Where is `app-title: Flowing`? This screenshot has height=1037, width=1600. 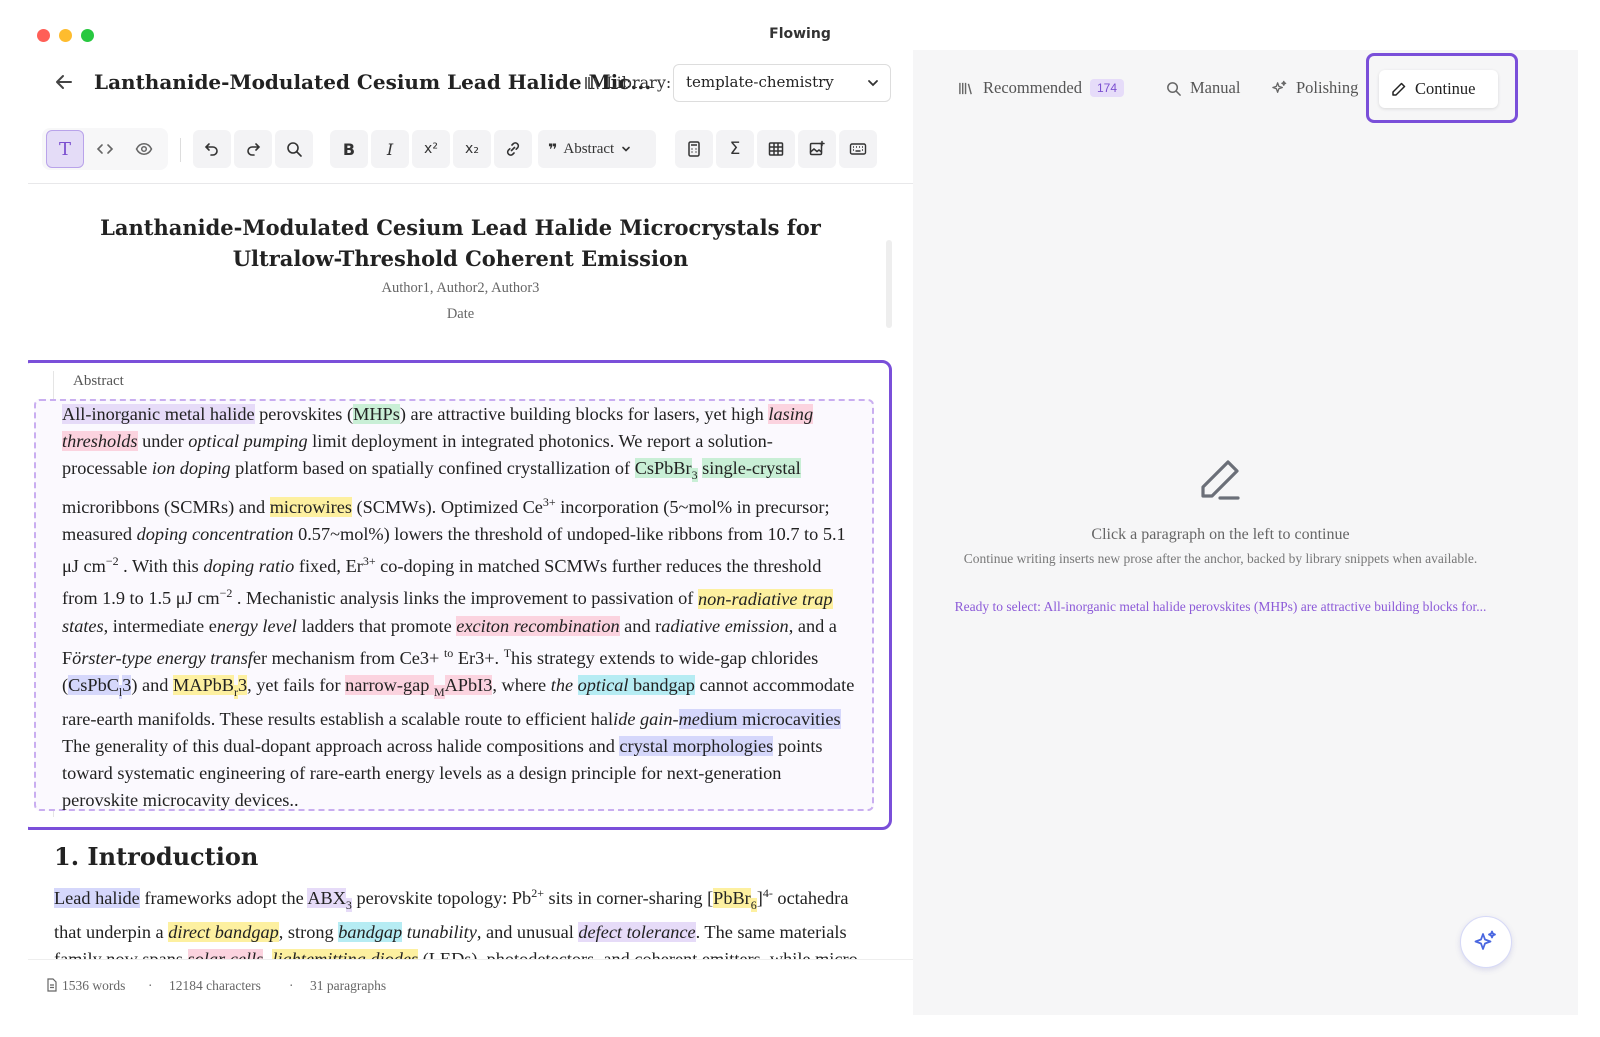
app-title: Flowing is located at coordinates (800, 34).